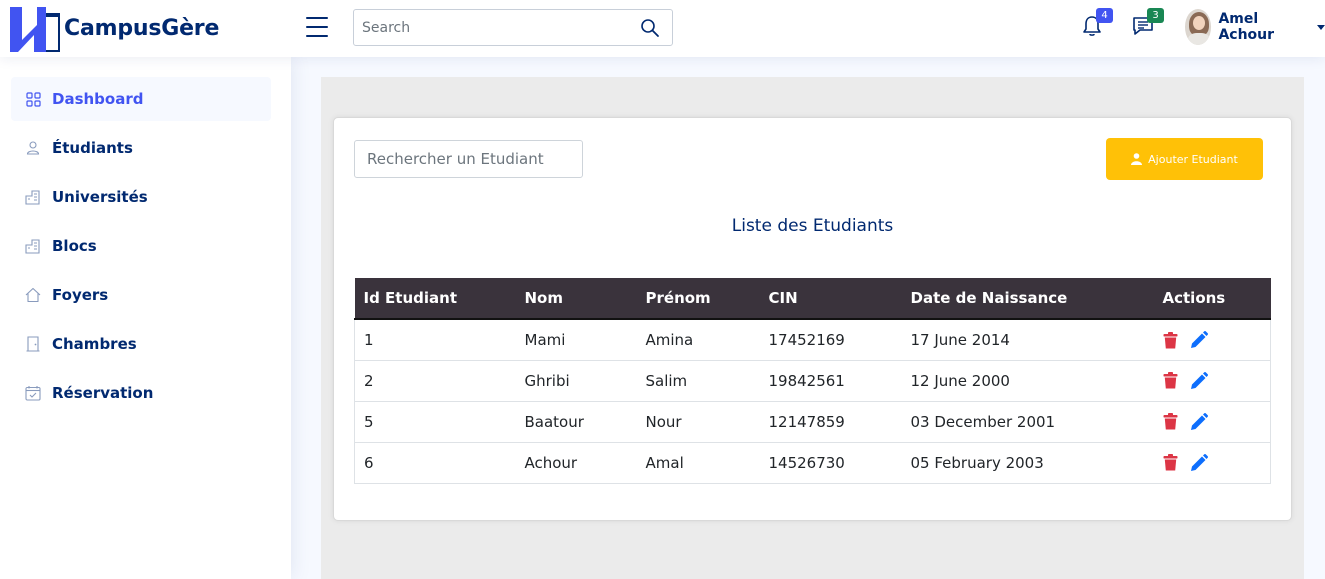  Describe the element at coordinates (141, 295) in the screenshot. I see `sidebar-item-foyers: Foyers` at that location.